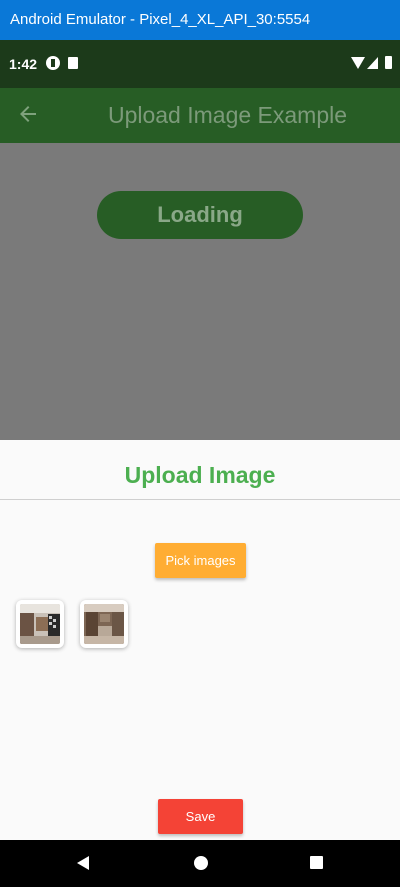 The height and width of the screenshot is (887, 400). Describe the element at coordinates (83, 863) in the screenshot. I see `nav-back-icon` at that location.